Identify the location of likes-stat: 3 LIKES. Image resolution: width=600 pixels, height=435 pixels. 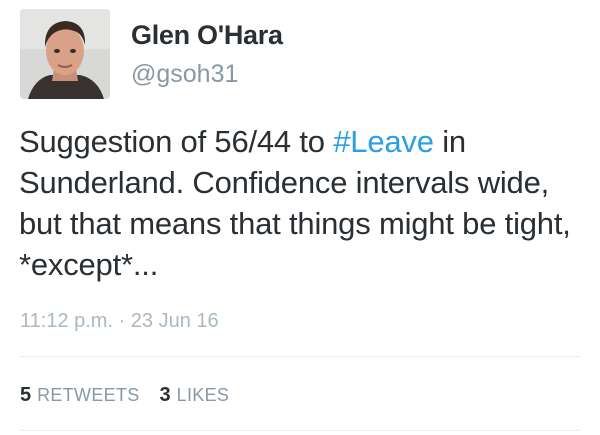
(195, 395).